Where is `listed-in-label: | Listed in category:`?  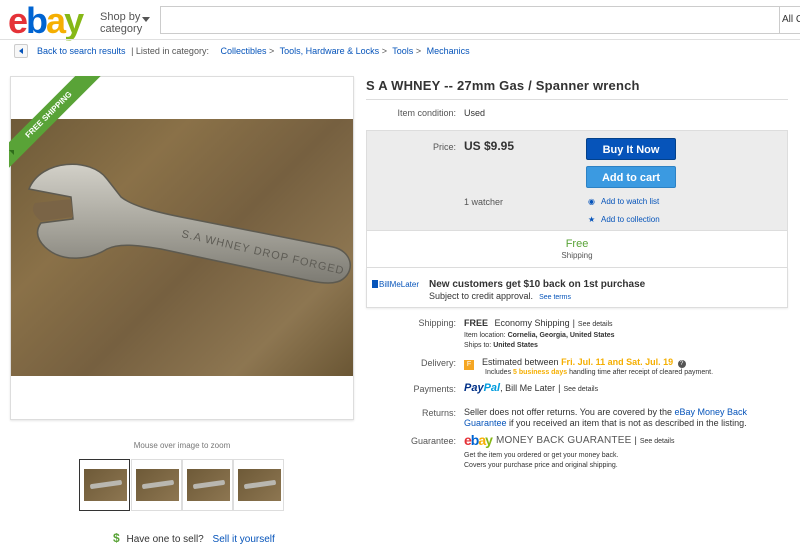
listed-in-label: | Listed in category: is located at coordinates (170, 51).